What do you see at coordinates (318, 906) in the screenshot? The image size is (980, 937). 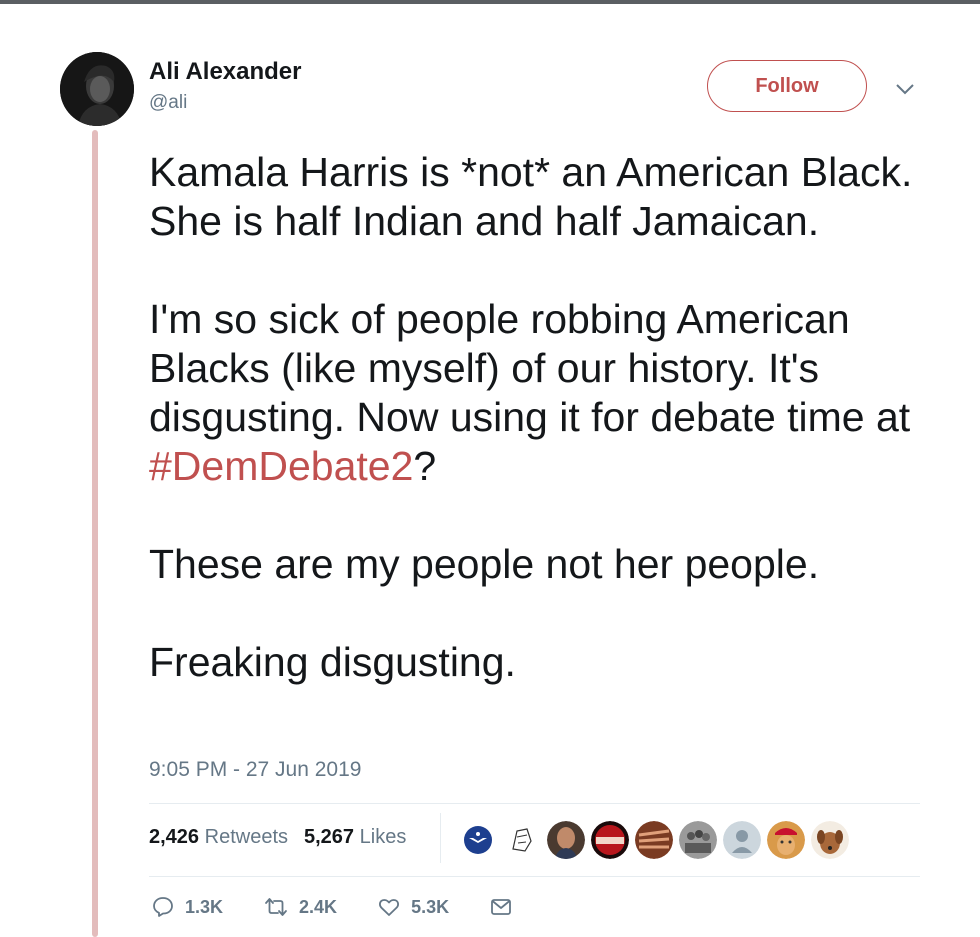 I see `retweet-count: 2.4K` at bounding box center [318, 906].